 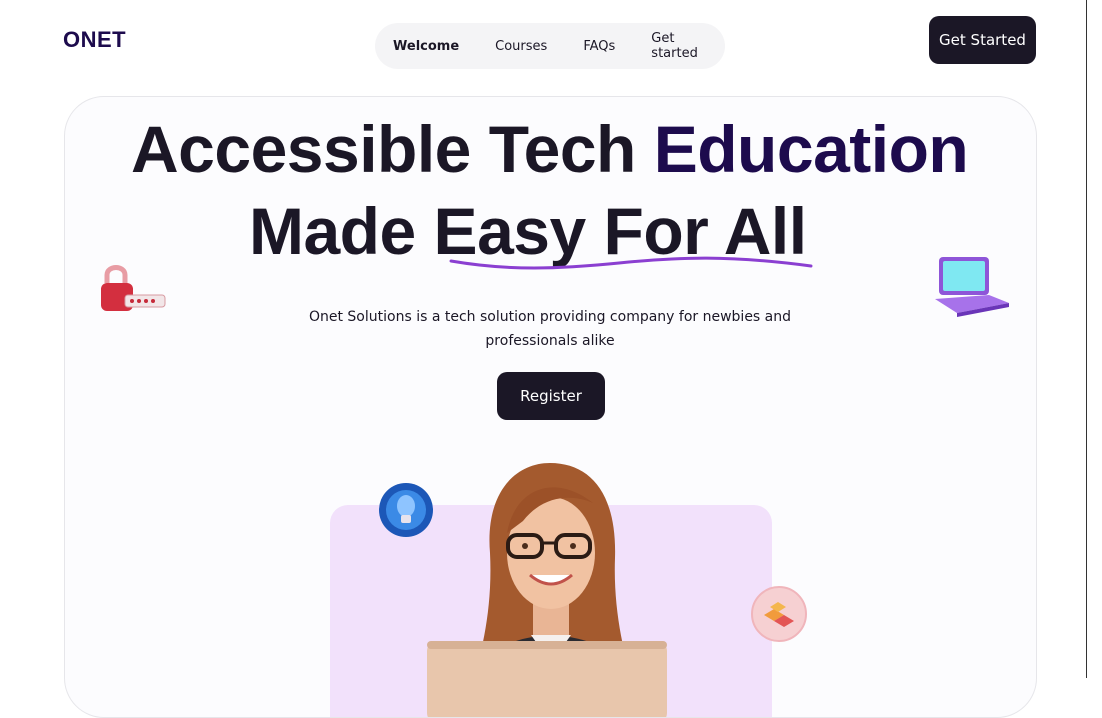 I want to click on hero-title-part2: Made, so click(x=341, y=231).